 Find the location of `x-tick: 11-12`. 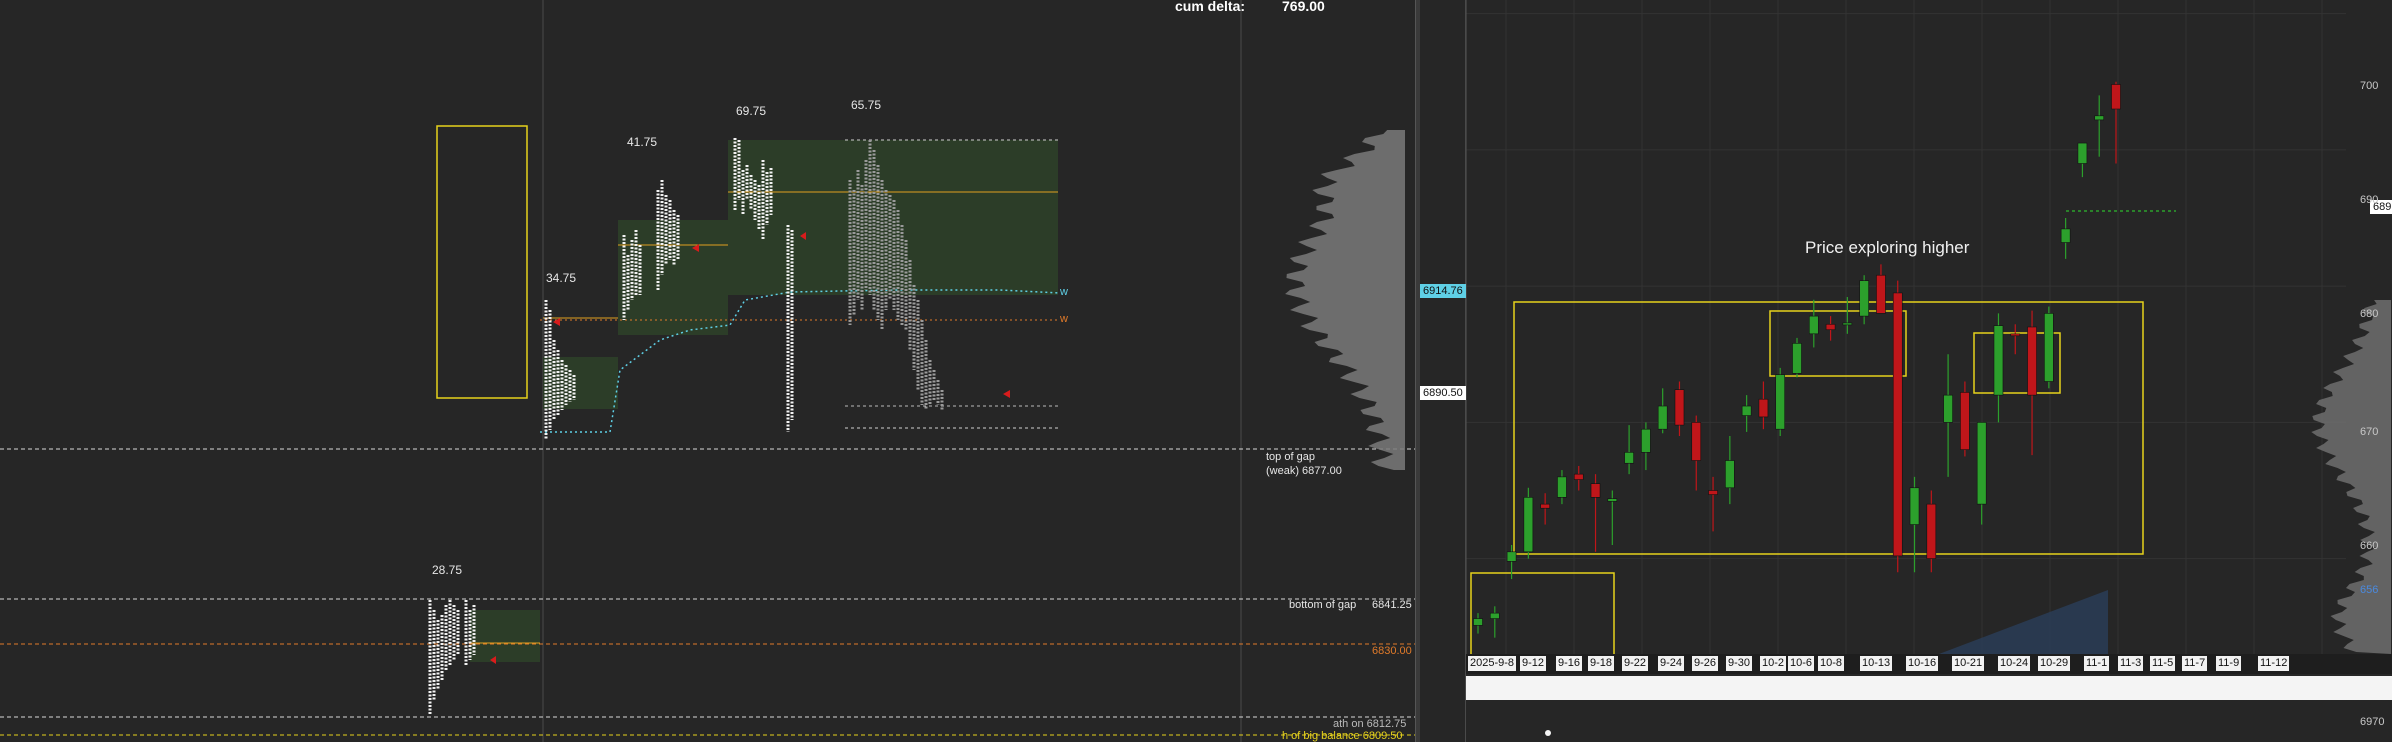

x-tick: 11-12 is located at coordinates (2274, 663).